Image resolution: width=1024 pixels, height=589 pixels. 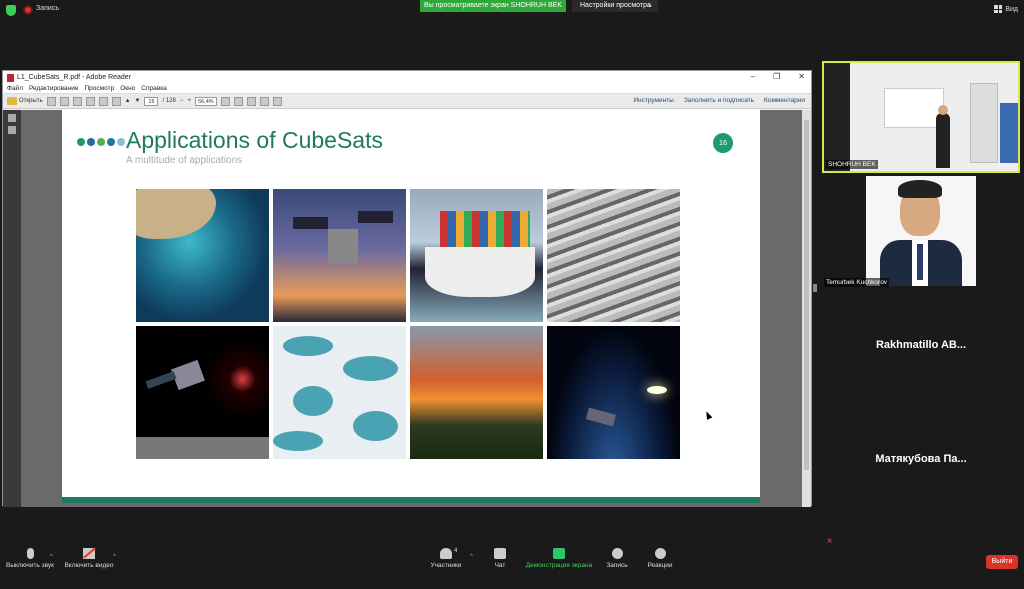 I want to click on earth-orbit-image, so click(x=613, y=392).